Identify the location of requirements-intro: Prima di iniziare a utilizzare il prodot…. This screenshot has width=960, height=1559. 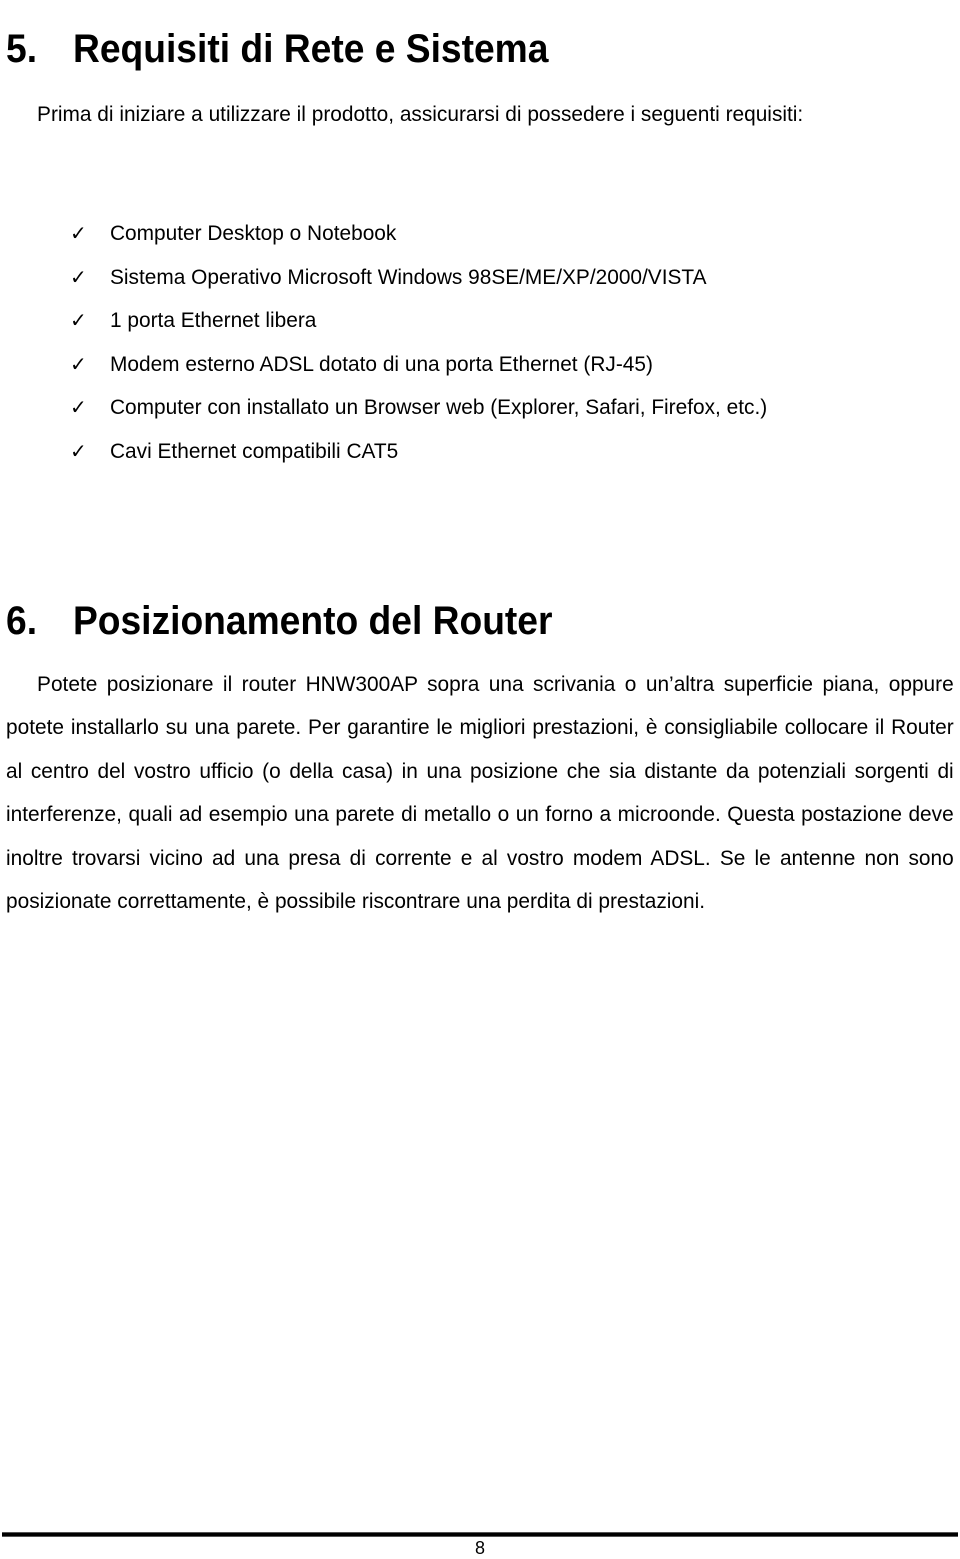
(420, 113).